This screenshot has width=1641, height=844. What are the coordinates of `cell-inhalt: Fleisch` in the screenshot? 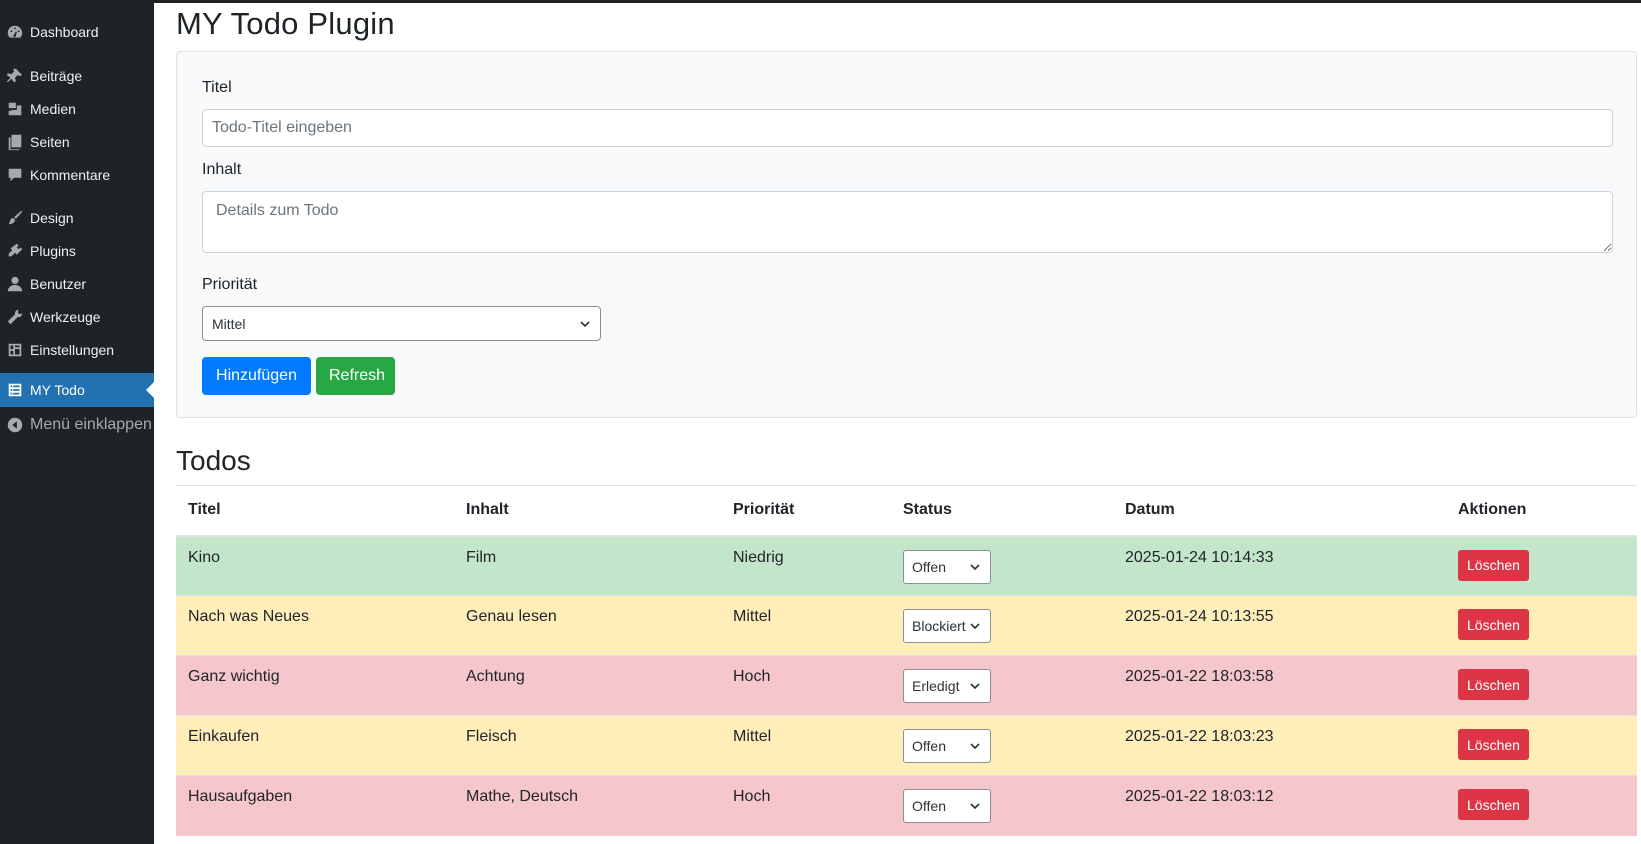 It's located at (587, 745).